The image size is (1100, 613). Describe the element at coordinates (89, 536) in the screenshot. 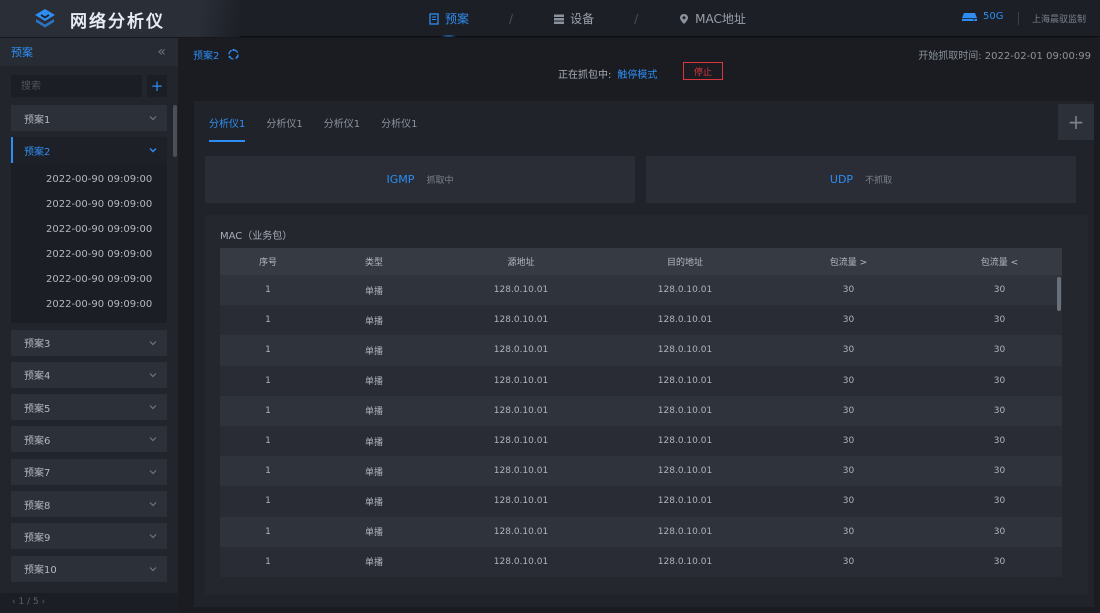

I see `sidebar-item-plan-9: 预案9` at that location.